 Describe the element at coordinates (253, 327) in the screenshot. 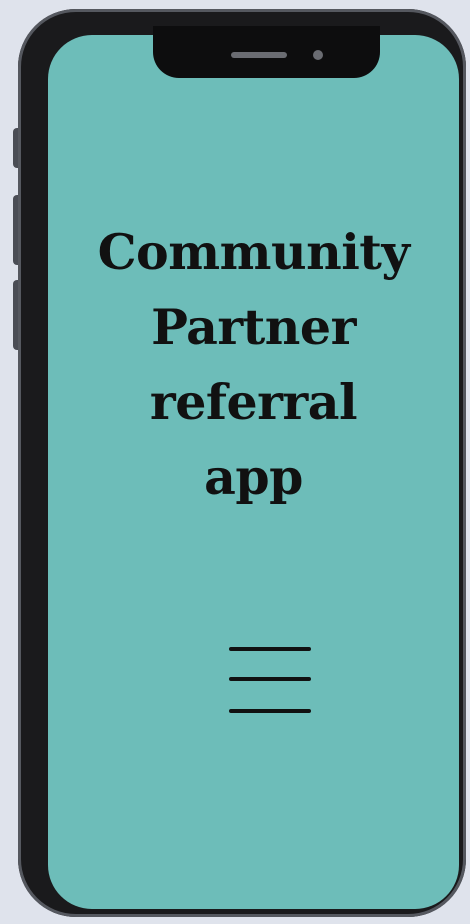

I see `app-title-line: Partner` at that location.